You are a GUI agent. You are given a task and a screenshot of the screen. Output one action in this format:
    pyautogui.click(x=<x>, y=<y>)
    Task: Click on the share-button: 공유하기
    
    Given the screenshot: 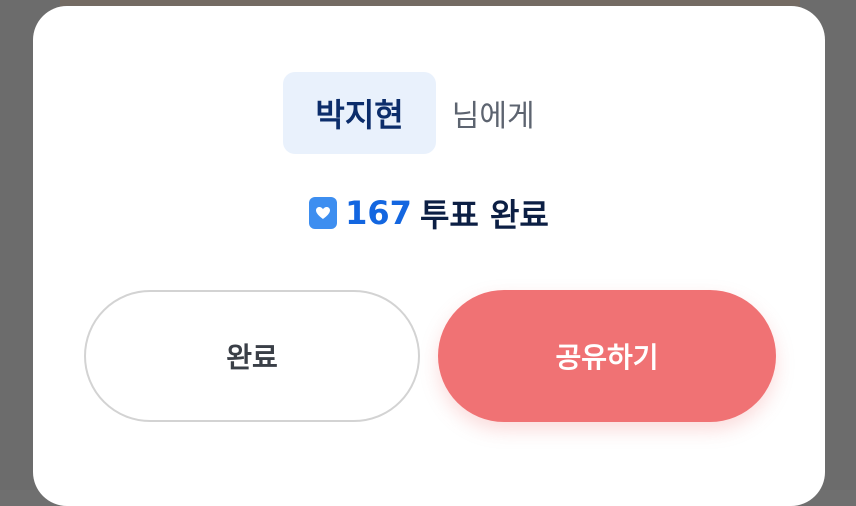 What is the action you would take?
    pyautogui.click(x=607, y=356)
    